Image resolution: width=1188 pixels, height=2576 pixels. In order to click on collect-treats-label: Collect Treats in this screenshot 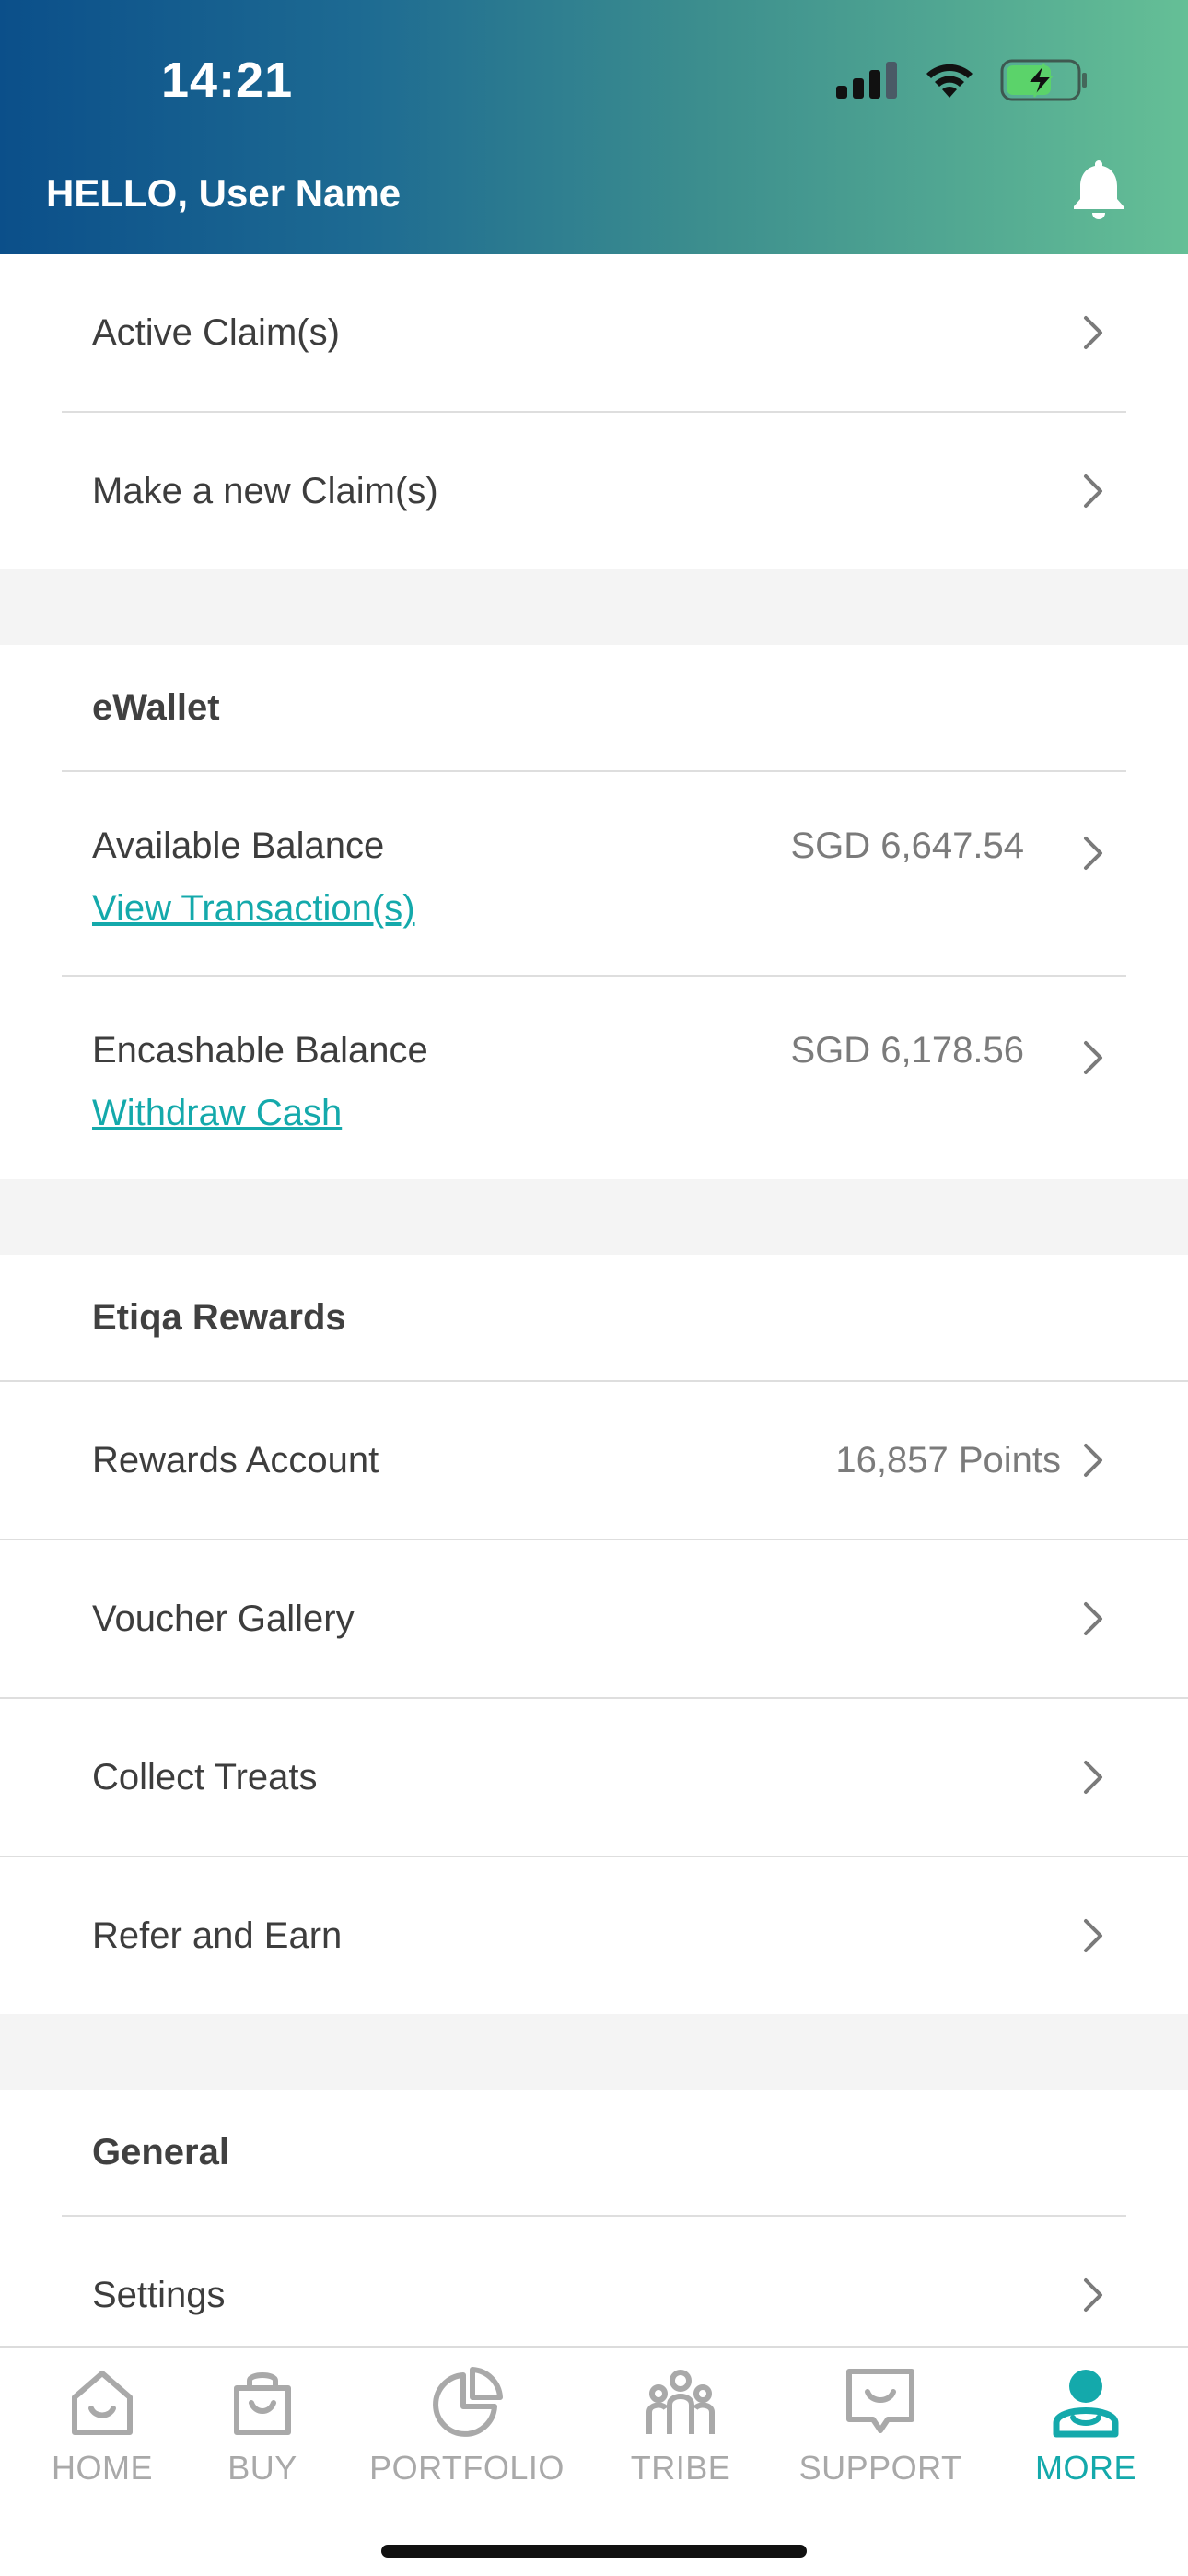, I will do `click(205, 1776)`.